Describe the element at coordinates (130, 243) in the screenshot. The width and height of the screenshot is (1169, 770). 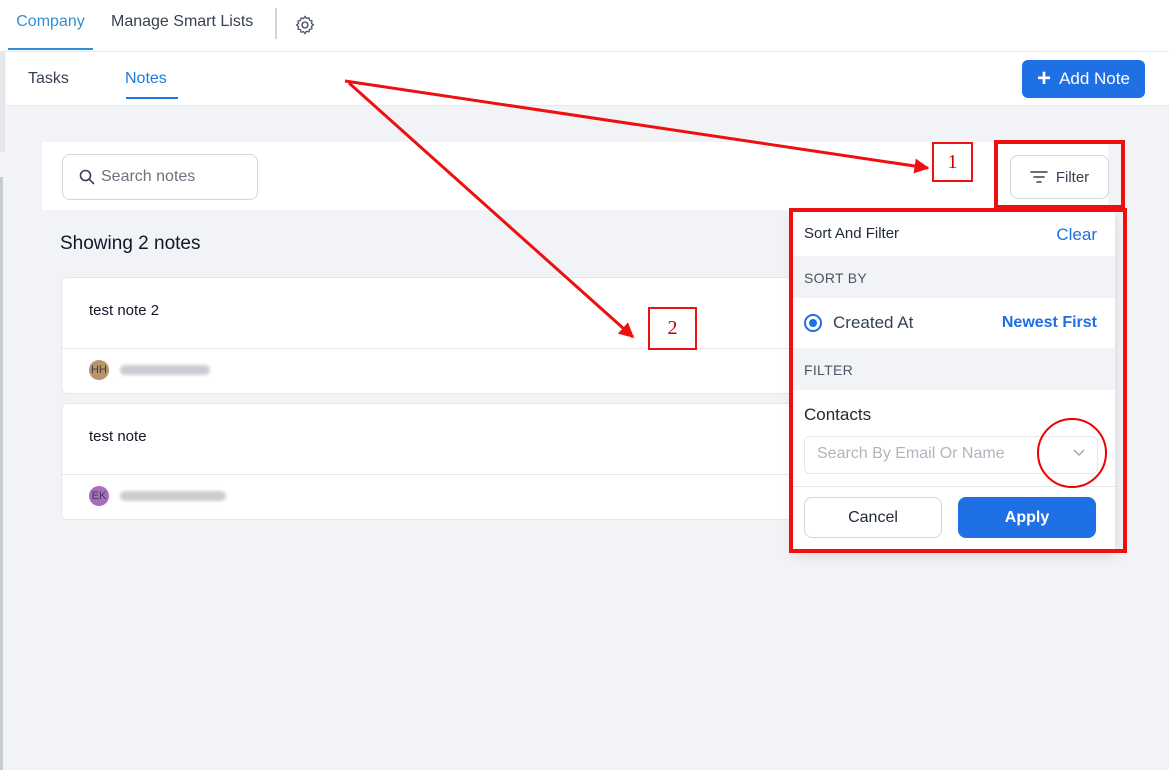
I see `notes-count: Showing 2 notes` at that location.